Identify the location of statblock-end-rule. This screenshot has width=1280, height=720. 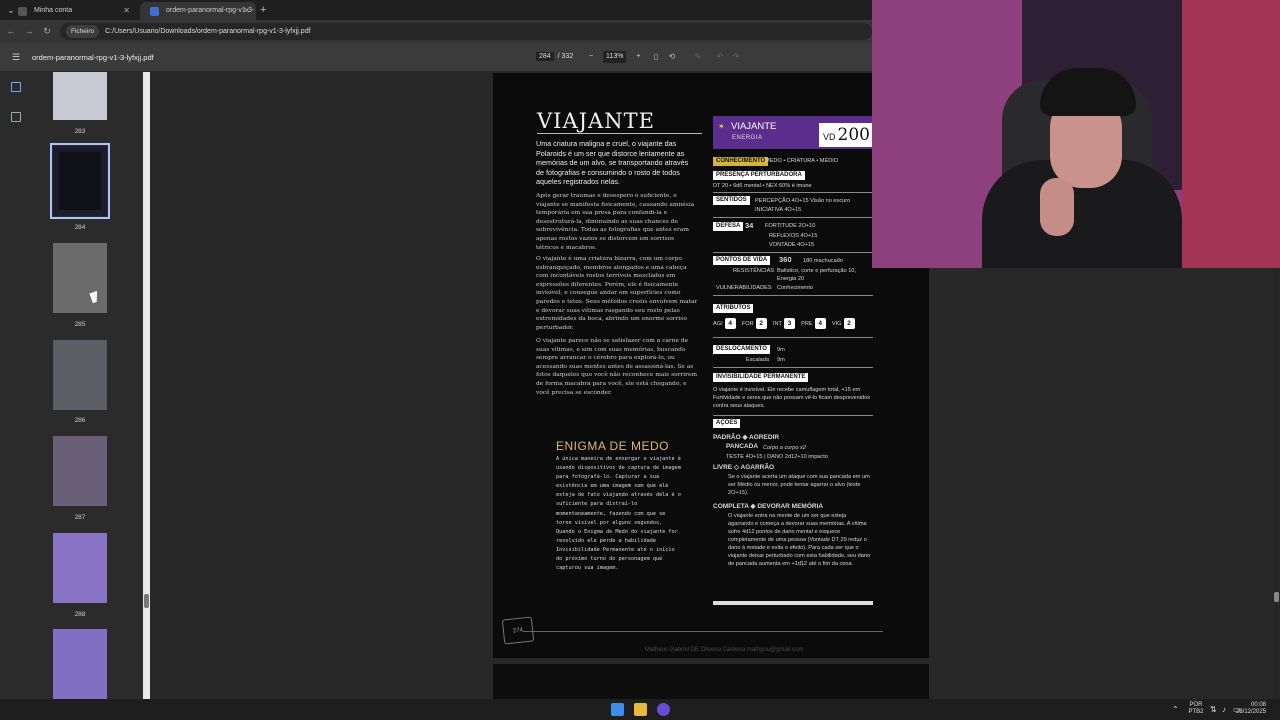
(793, 603).